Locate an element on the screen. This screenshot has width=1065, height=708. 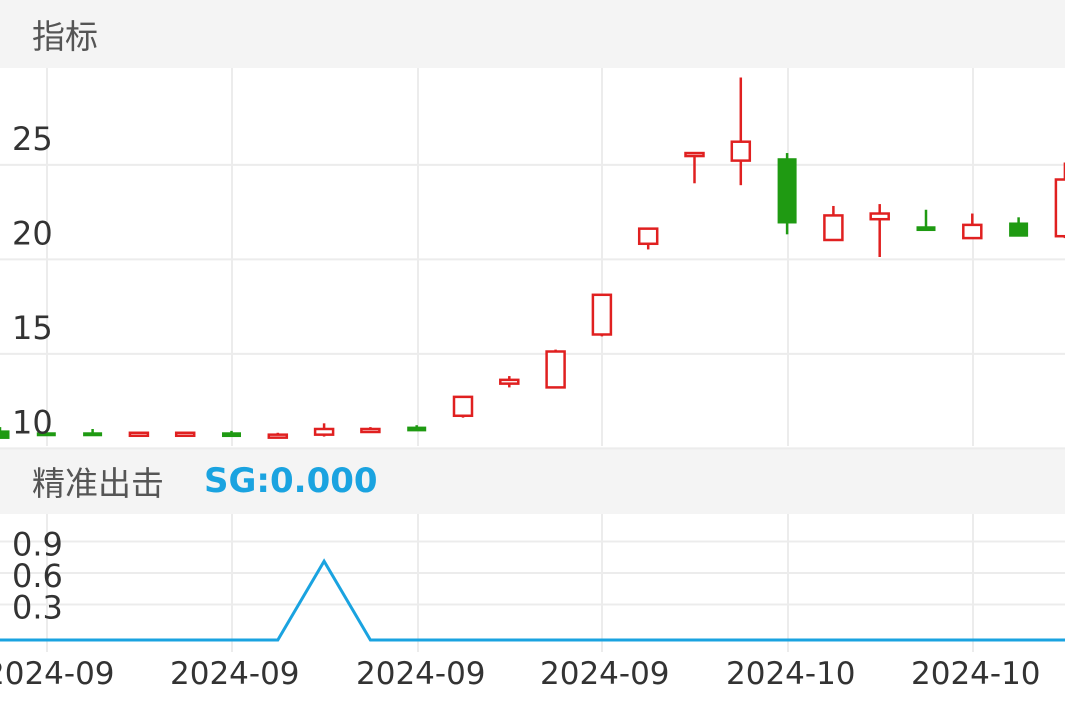
price-ytick-label: 15 is located at coordinates (32, 328).